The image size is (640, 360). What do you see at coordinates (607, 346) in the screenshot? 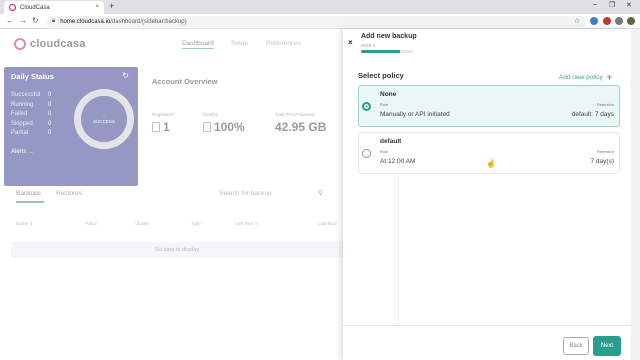
I see `next-button: Next` at bounding box center [607, 346].